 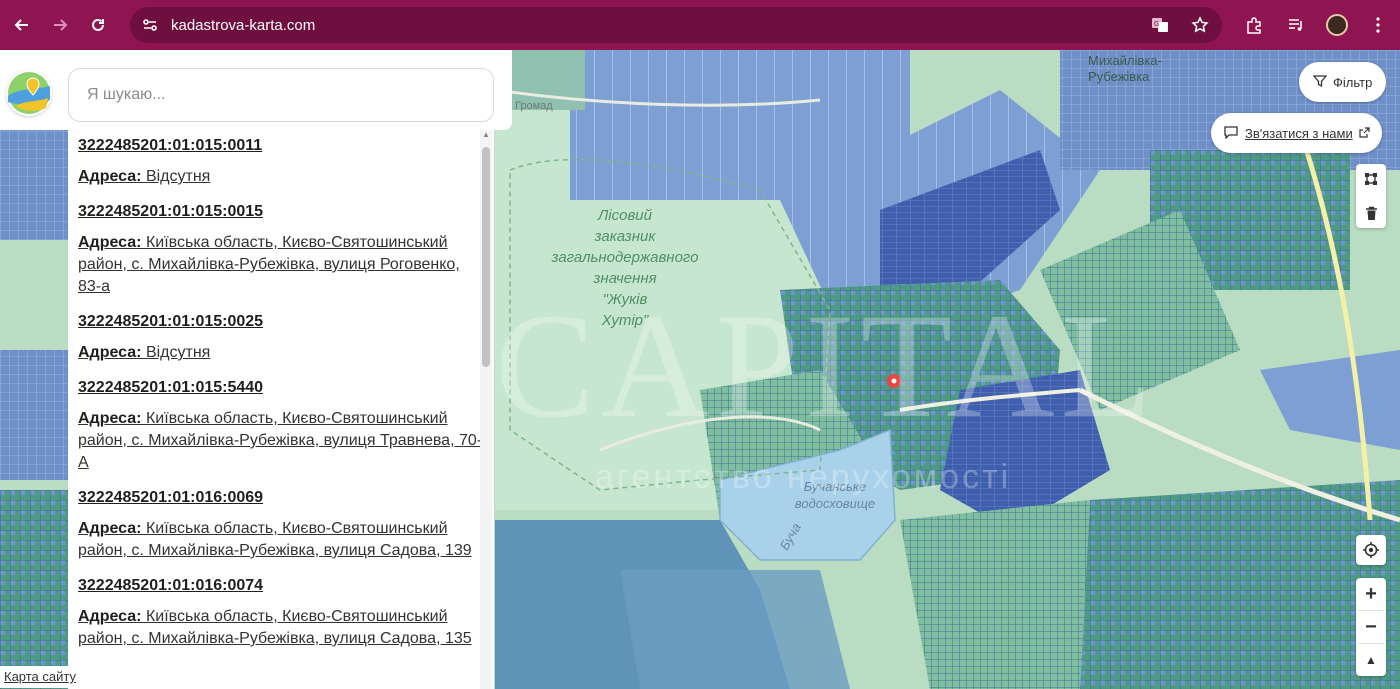 I want to click on reload-icon, so click(x=98, y=25).